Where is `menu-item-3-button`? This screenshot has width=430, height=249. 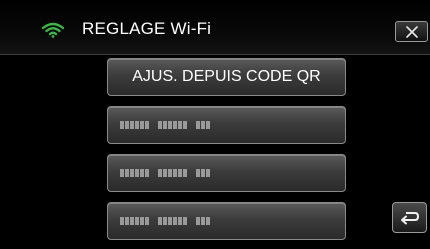
menu-item-3-button is located at coordinates (226, 173).